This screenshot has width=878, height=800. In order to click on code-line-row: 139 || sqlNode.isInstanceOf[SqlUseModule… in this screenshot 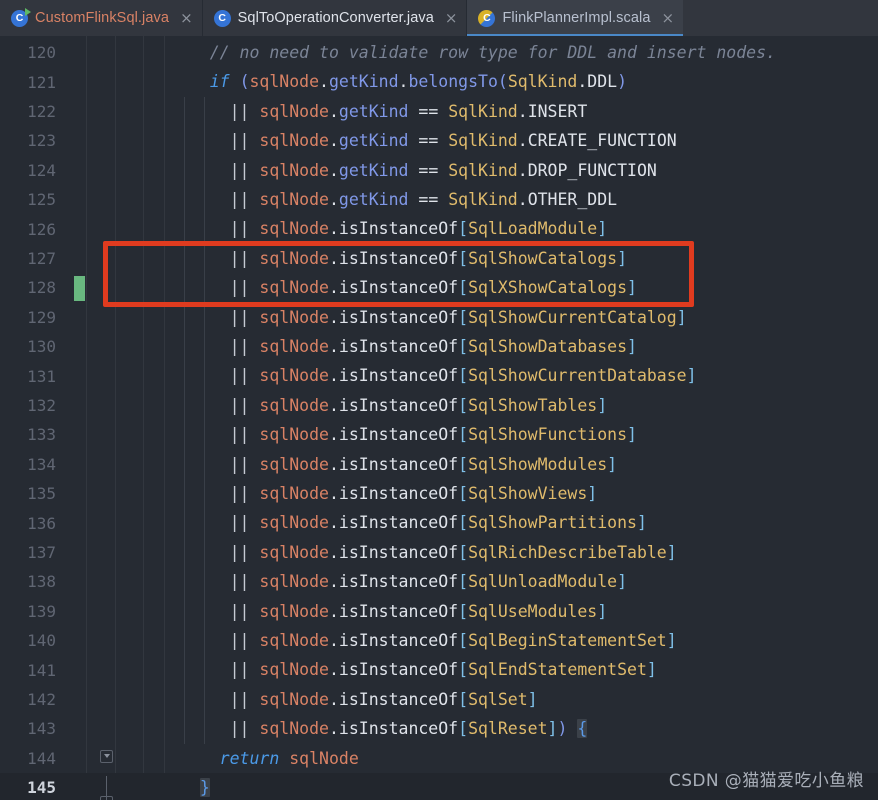, I will do `click(439, 611)`.